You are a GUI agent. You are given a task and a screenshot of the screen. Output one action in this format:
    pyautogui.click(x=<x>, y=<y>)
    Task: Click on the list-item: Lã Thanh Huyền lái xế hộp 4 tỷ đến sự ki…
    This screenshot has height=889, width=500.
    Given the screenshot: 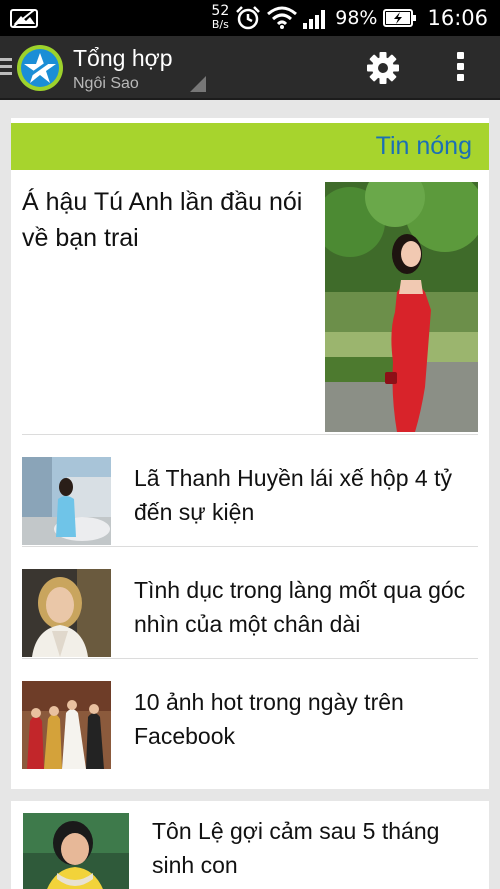 What is the action you would take?
    pyautogui.click(x=250, y=490)
    